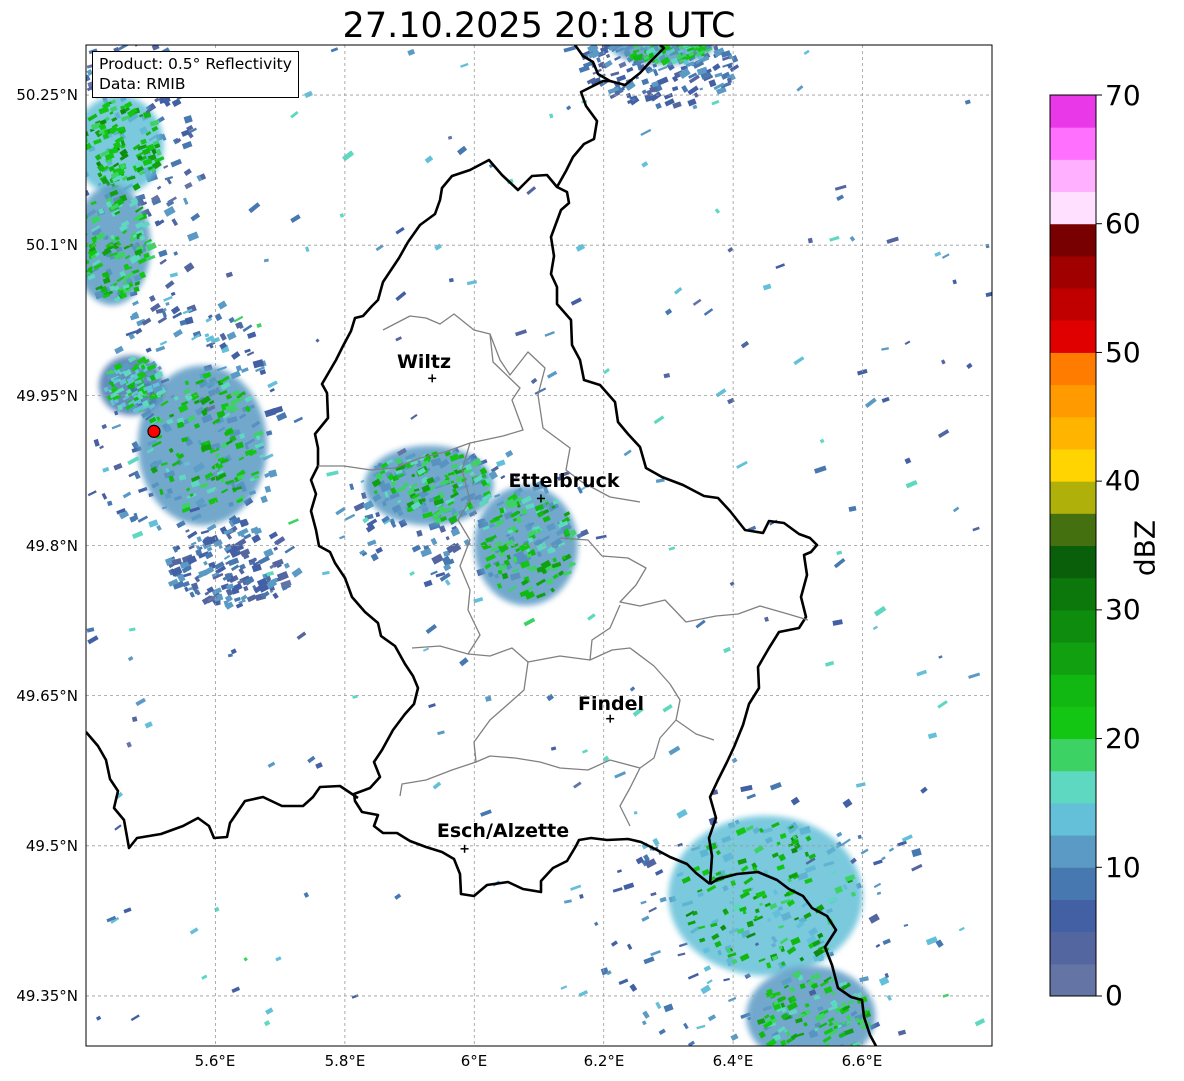  What do you see at coordinates (47, 696) in the screenshot?
I see `lat-label-49-65: 49.65°N` at bounding box center [47, 696].